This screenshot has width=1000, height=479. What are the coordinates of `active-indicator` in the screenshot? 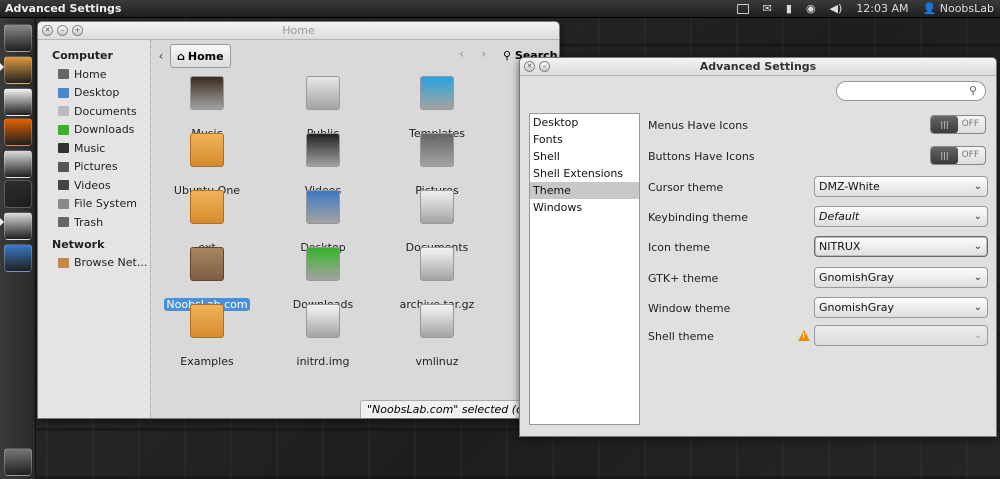 It's located at (2, 67).